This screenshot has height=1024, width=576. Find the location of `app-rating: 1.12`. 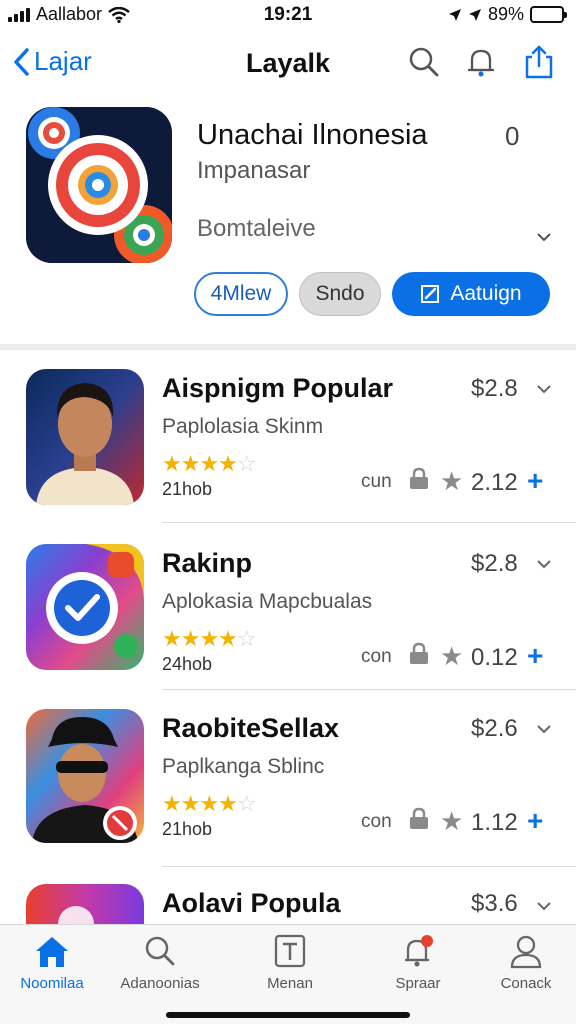

app-rating: 1.12 is located at coordinates (494, 822).